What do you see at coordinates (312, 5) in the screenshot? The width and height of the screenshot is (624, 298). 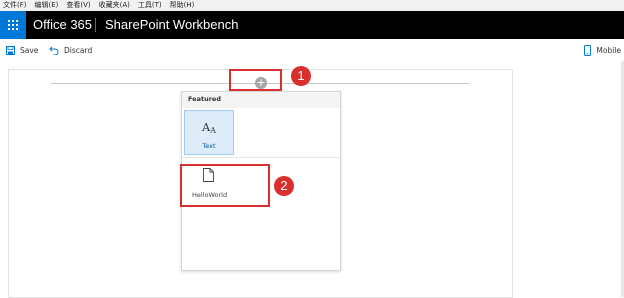 I see `browser-menu-bar: 文件(F) 编辑(E) 查看(V) 收藏夹(A) 工具(T) 帮助(H)` at bounding box center [312, 5].